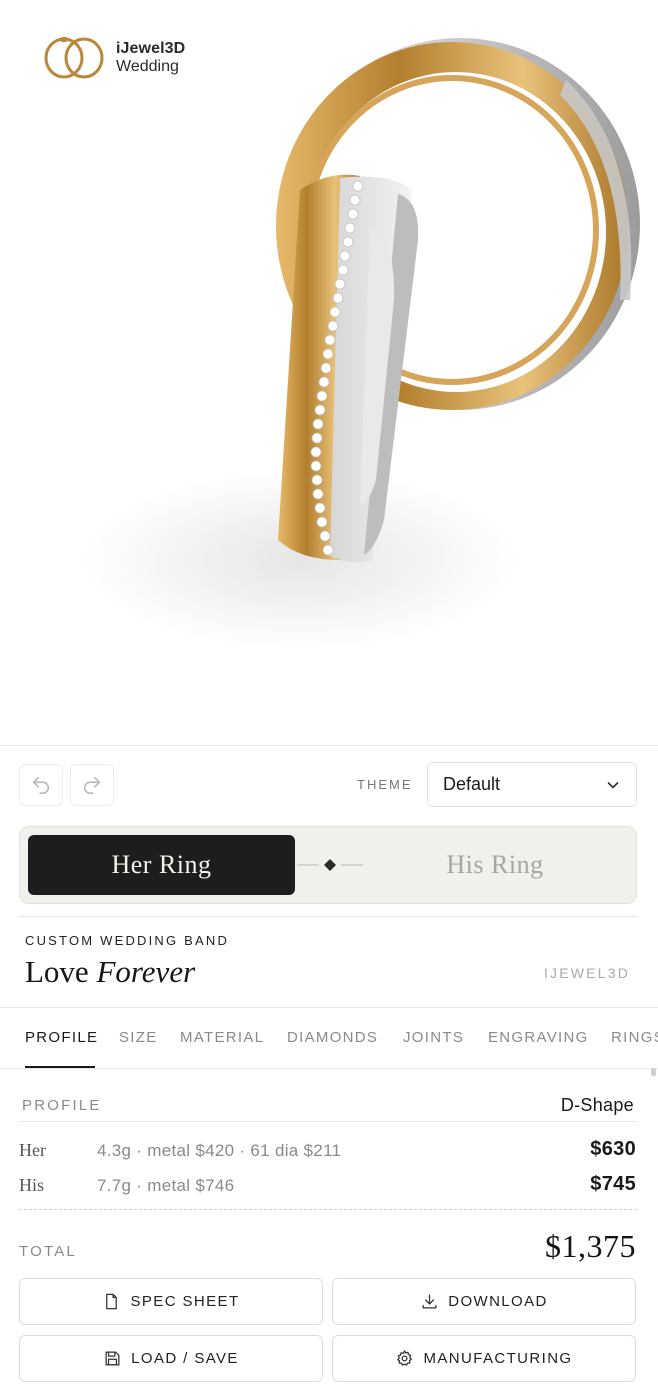  I want to click on download-label: DOWNLOAD, so click(498, 1301).